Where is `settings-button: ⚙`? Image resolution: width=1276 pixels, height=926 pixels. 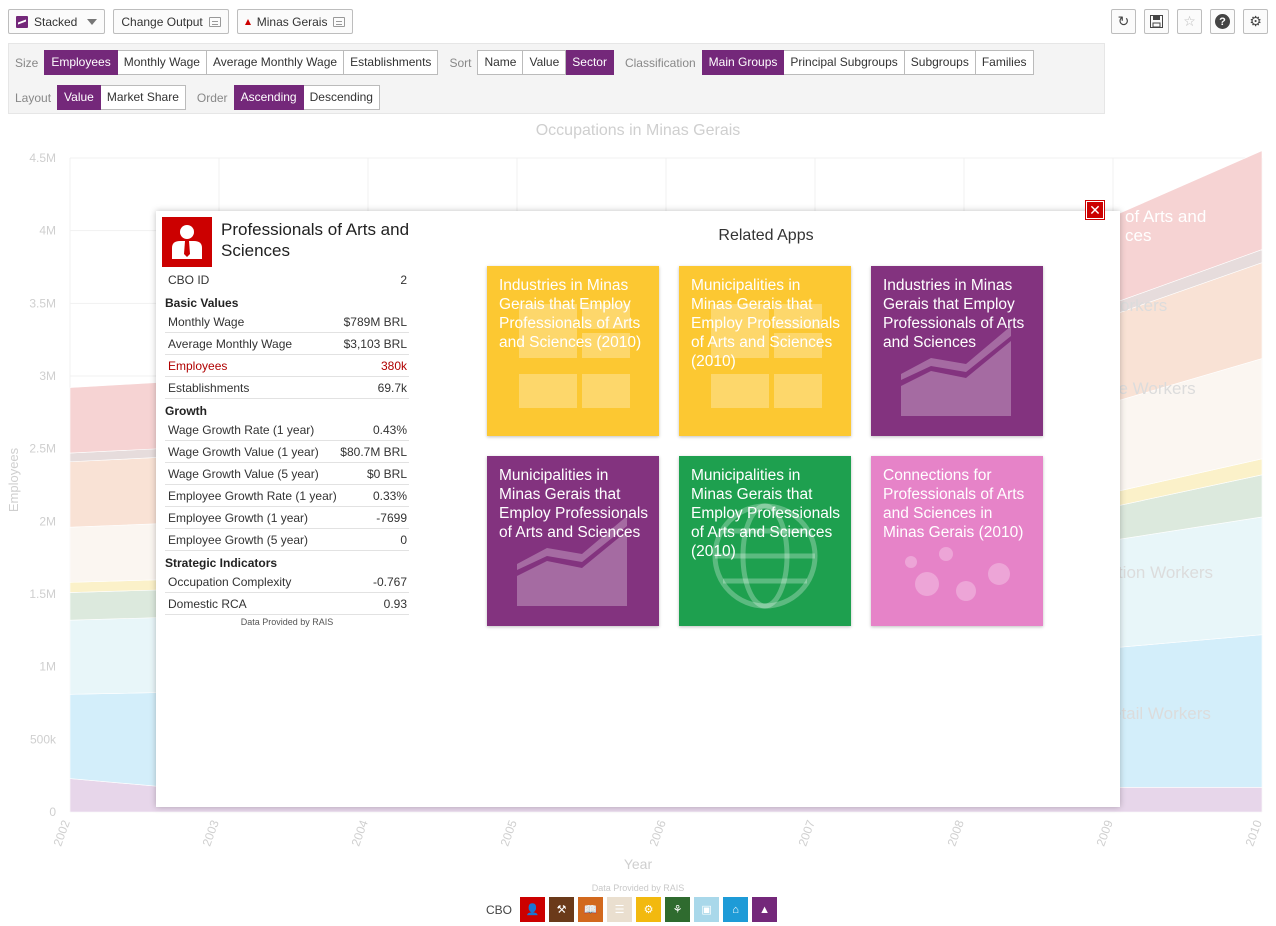
settings-button: ⚙ is located at coordinates (1255, 21).